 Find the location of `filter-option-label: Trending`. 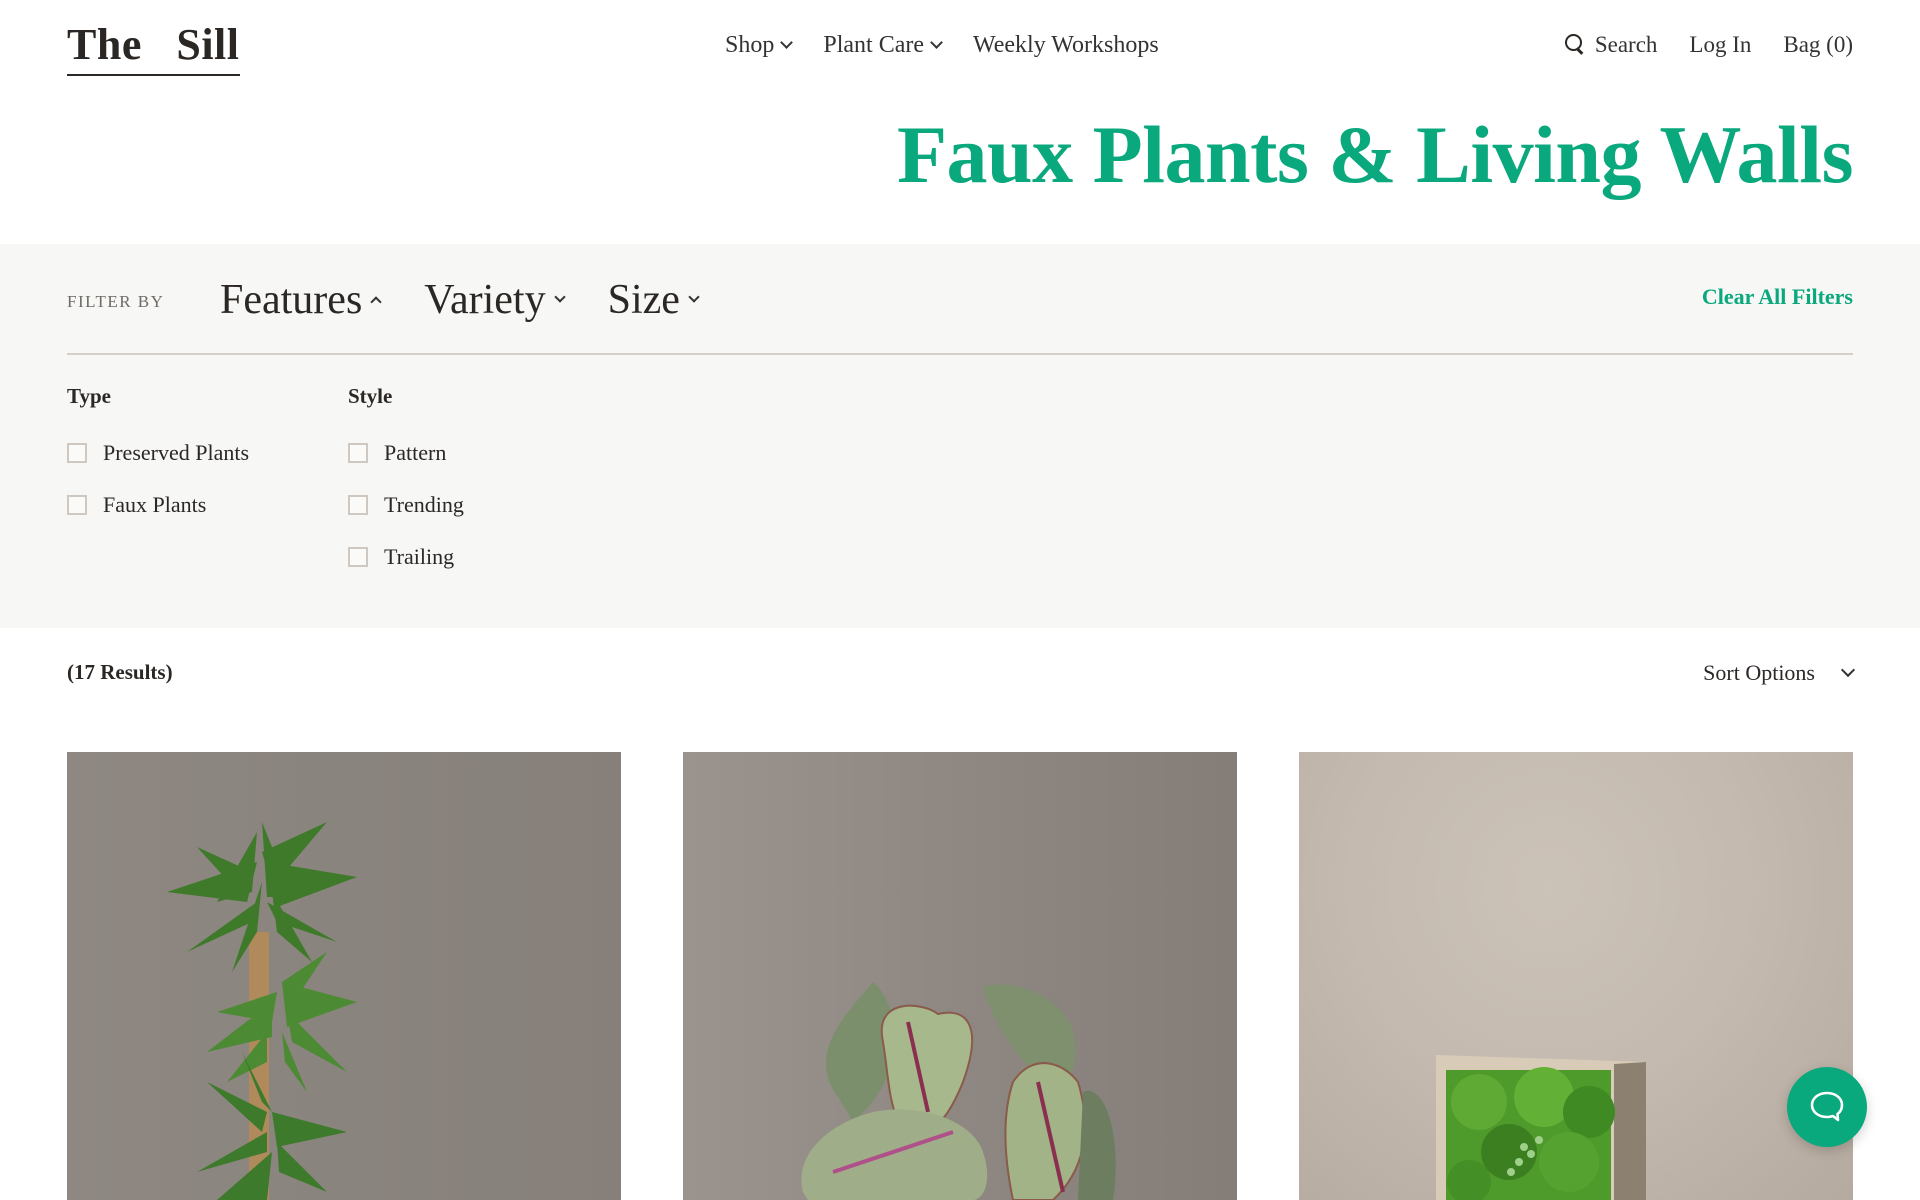

filter-option-label: Trending is located at coordinates (424, 504).